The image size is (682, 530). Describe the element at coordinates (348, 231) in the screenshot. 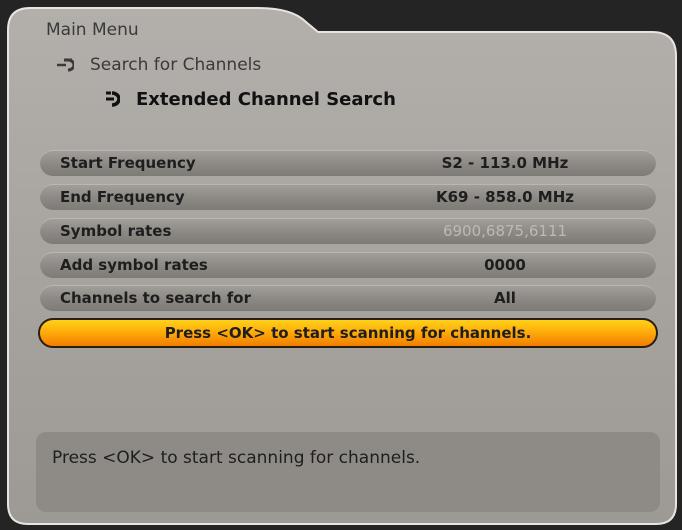

I see `setting-symbol-rates: Symbol rates 6900,6875,6111` at that location.